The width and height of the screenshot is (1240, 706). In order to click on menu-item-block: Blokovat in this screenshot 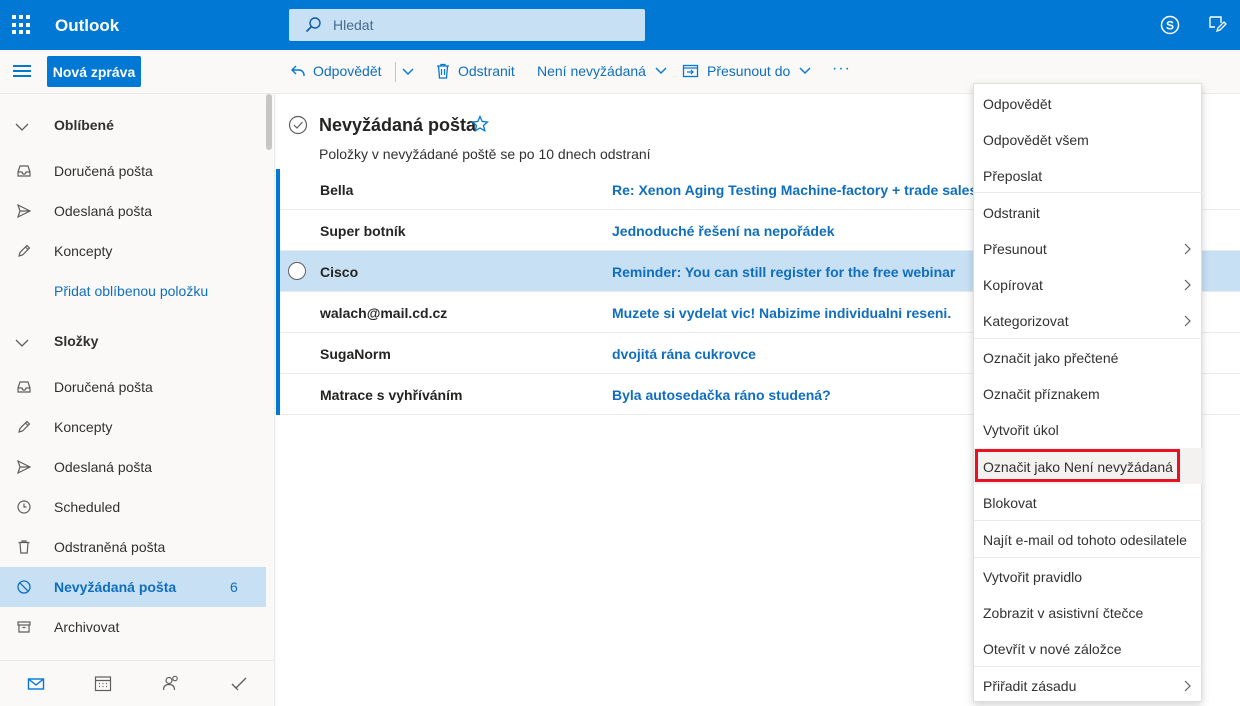, I will do `click(1088, 502)`.